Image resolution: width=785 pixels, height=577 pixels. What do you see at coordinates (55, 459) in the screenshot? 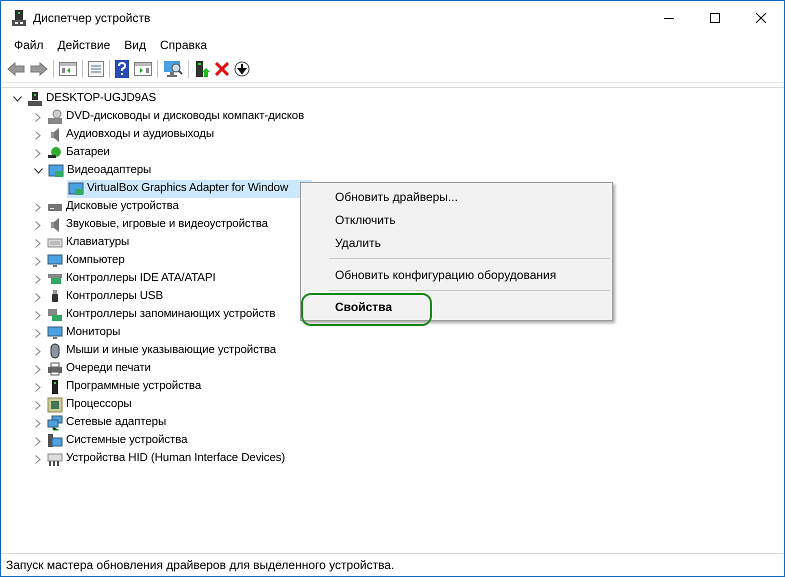
I see `keyboard-plug-icon` at bounding box center [55, 459].